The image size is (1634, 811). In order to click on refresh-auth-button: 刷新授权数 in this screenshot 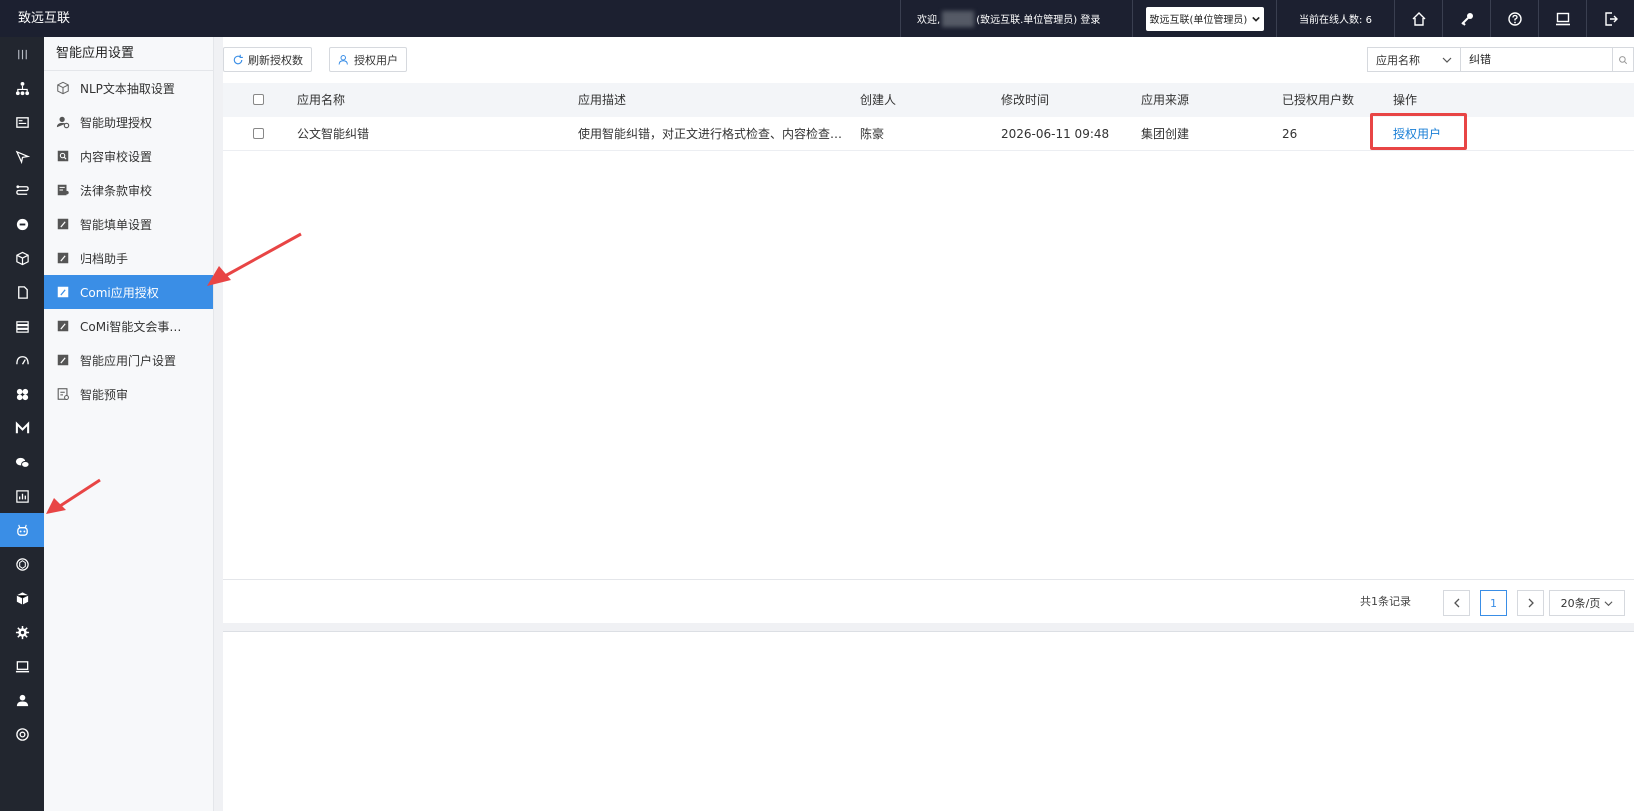, I will do `click(267, 59)`.